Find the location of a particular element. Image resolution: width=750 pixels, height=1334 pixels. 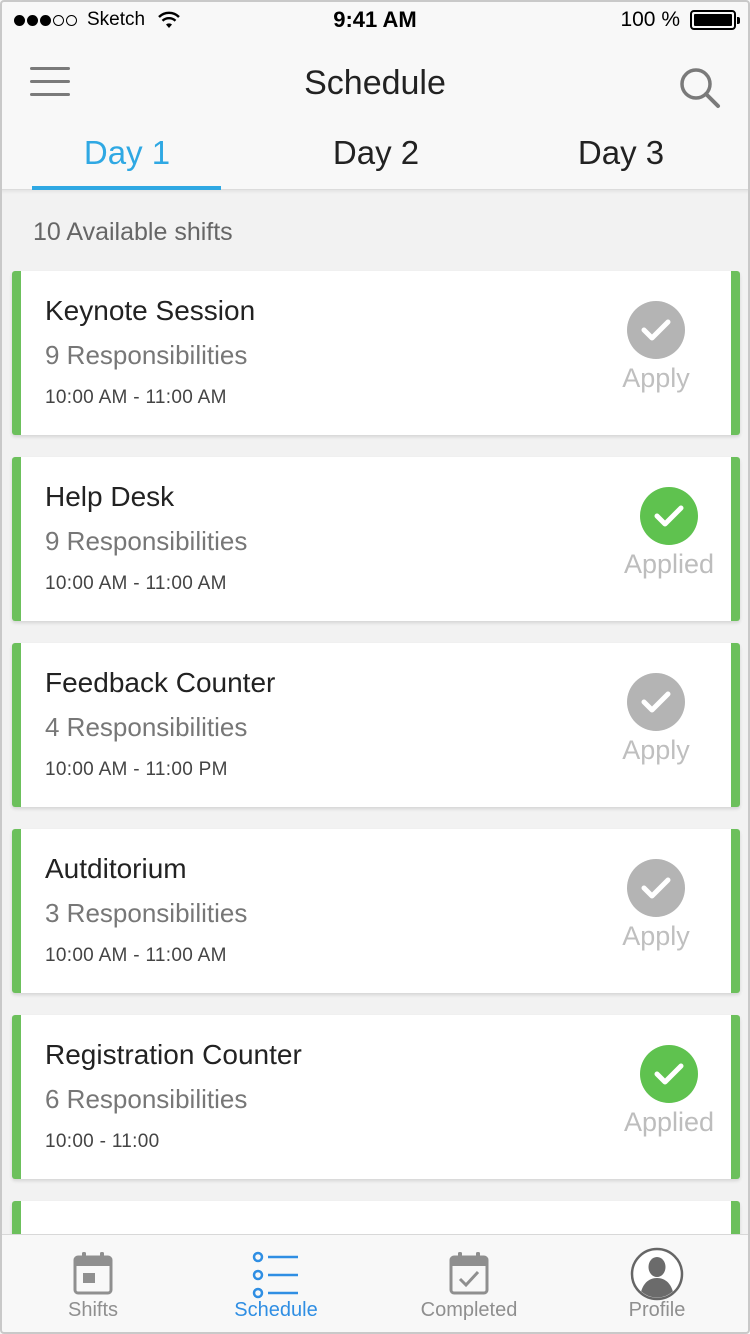

active-tab-indicator is located at coordinates (126, 188).